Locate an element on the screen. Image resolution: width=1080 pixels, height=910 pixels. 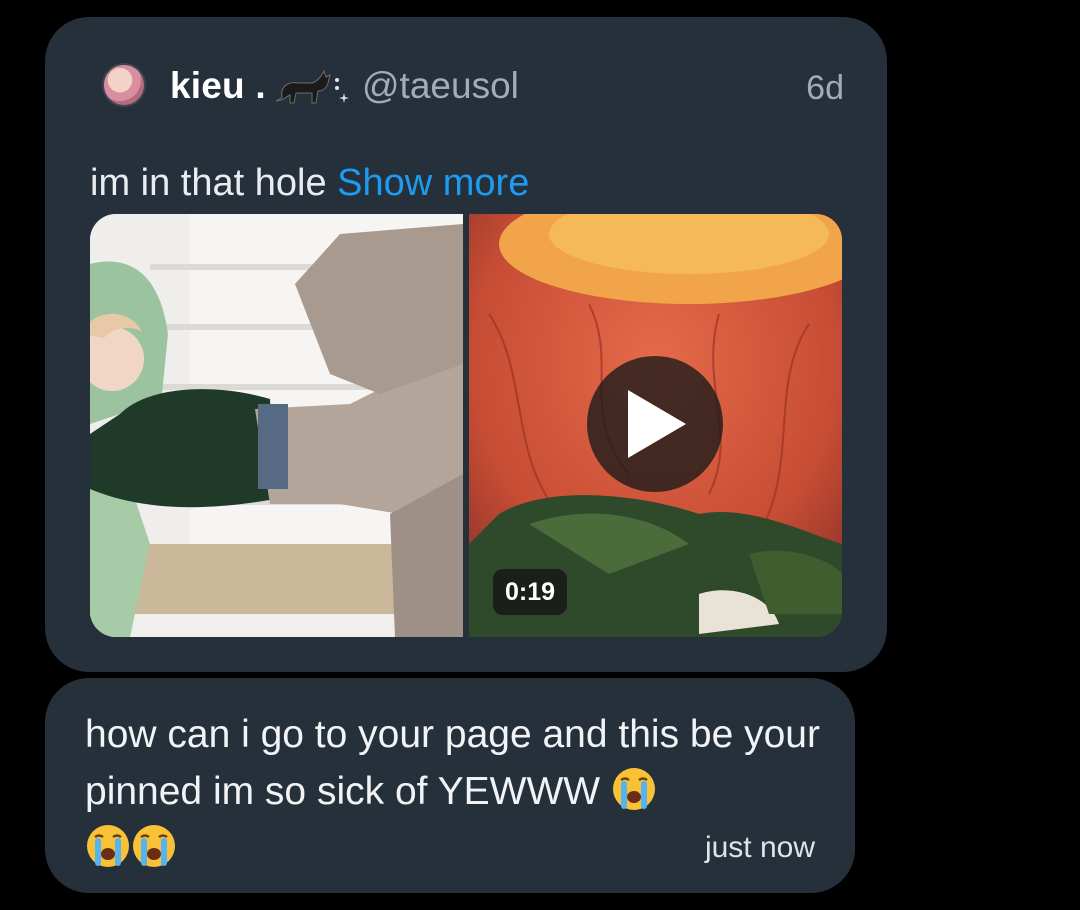
author-handle: @taeusol is located at coordinates (440, 86).